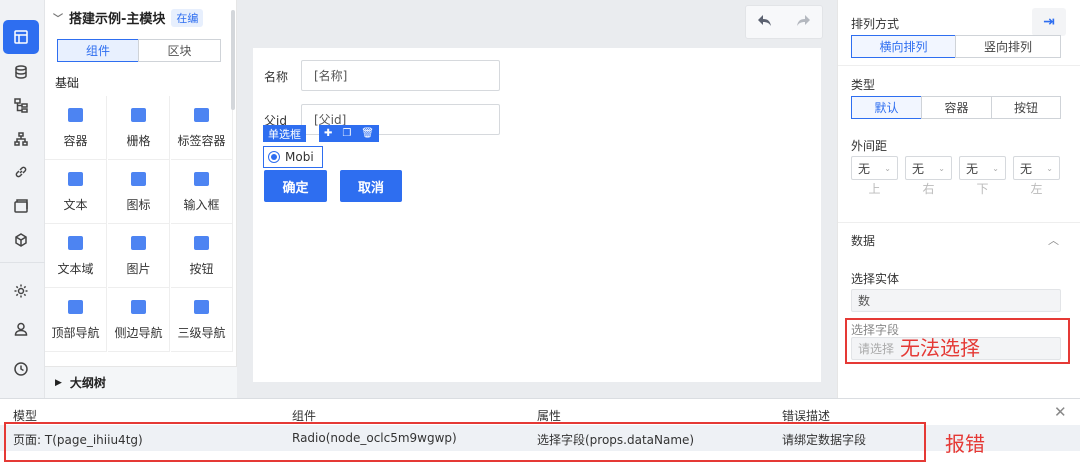  I want to click on component-item: 三级导航, so click(202, 320).